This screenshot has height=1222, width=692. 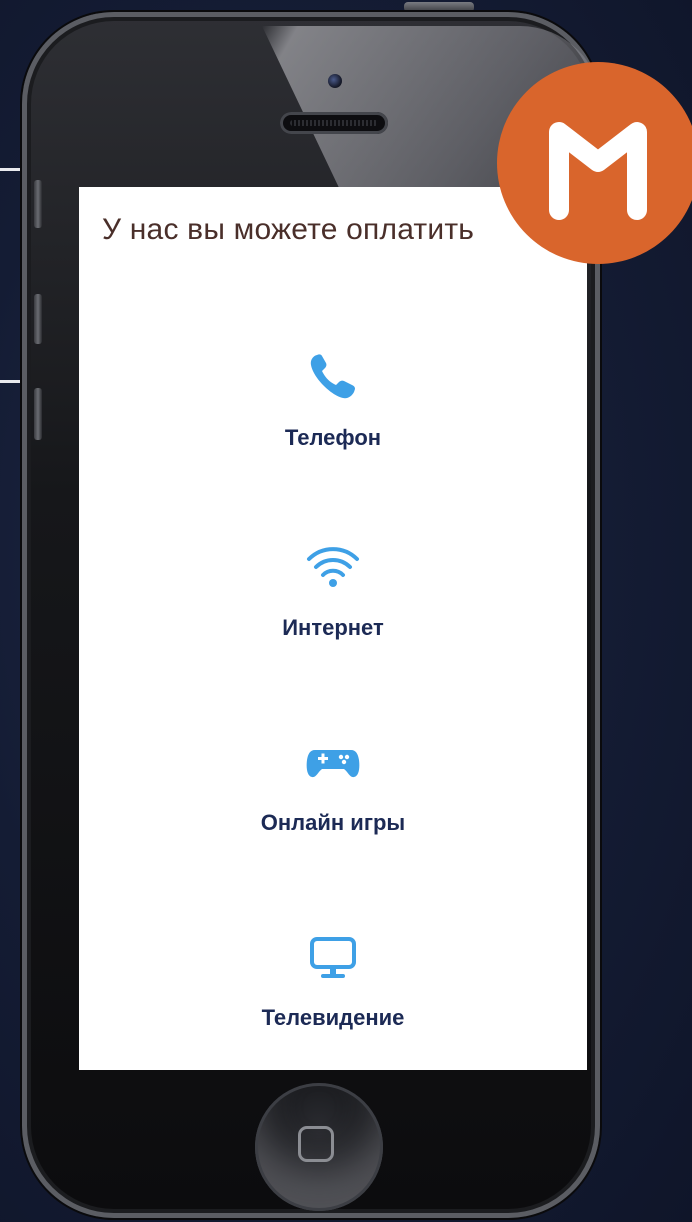 I want to click on phone-icon, so click(x=332, y=376).